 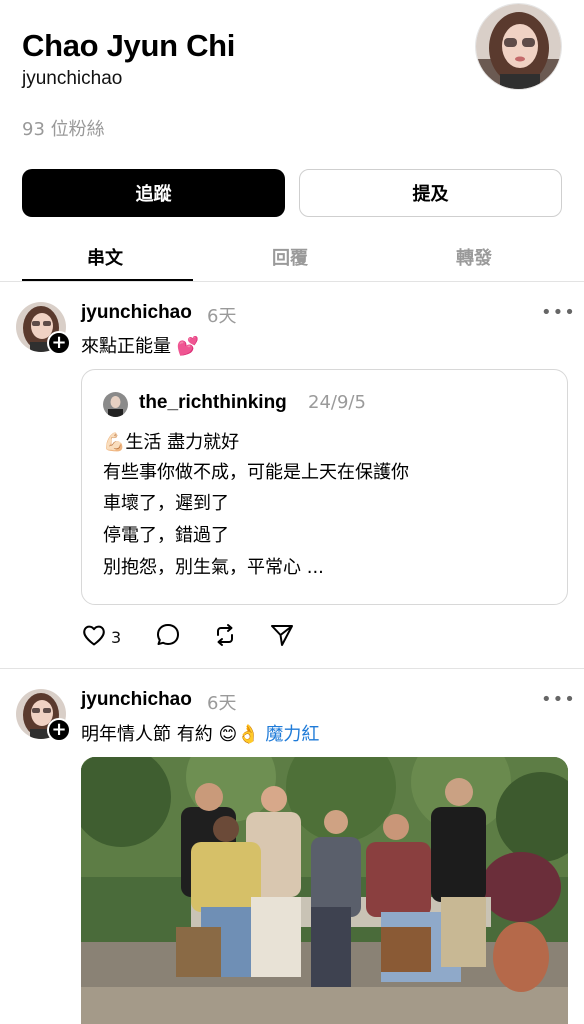 I want to click on repost-icon, so click(x=225, y=637).